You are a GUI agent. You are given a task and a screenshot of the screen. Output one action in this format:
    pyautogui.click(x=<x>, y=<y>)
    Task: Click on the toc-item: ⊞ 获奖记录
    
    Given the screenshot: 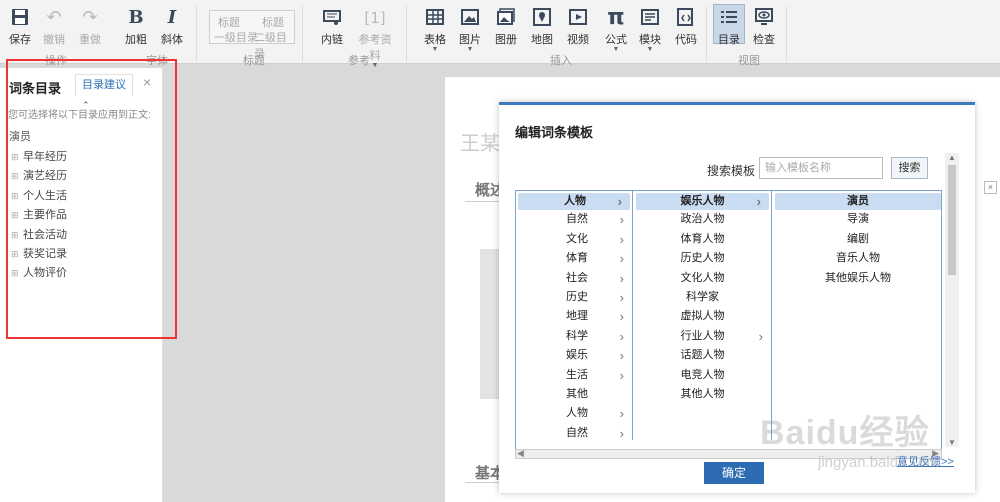 What is the action you would take?
    pyautogui.click(x=39, y=254)
    